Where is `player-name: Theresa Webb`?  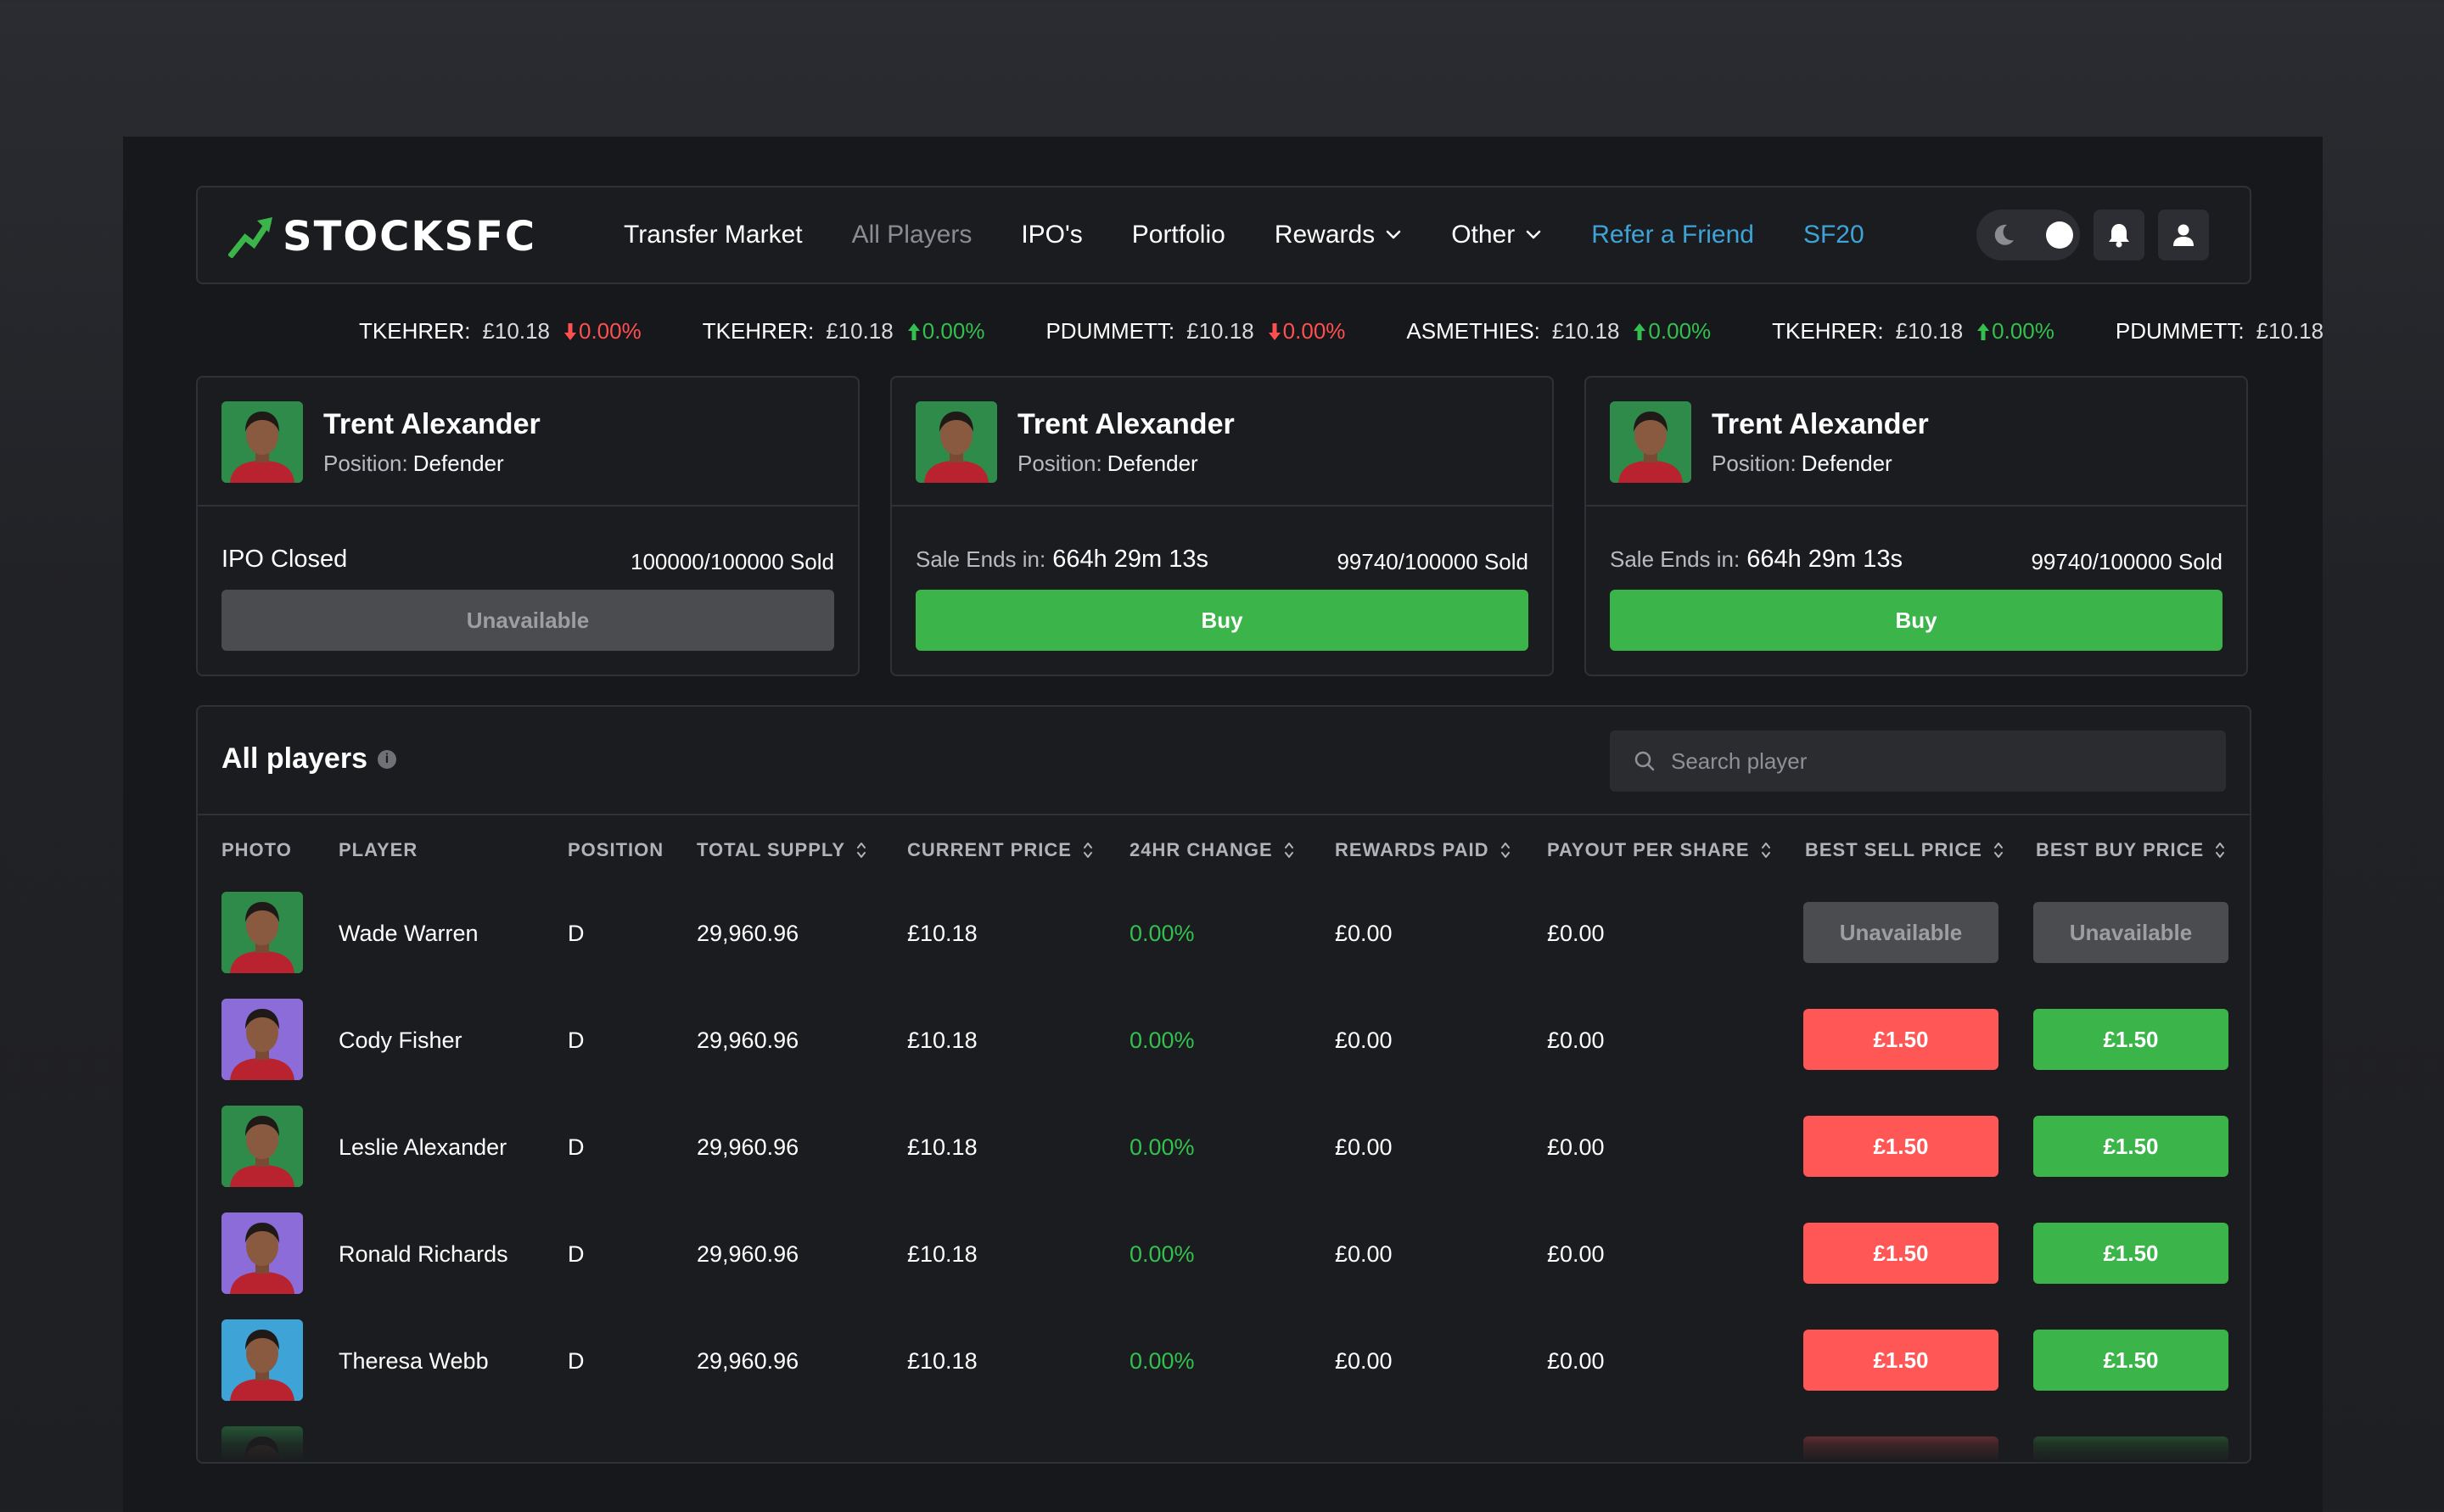
player-name: Theresa Webb is located at coordinates (414, 1361).